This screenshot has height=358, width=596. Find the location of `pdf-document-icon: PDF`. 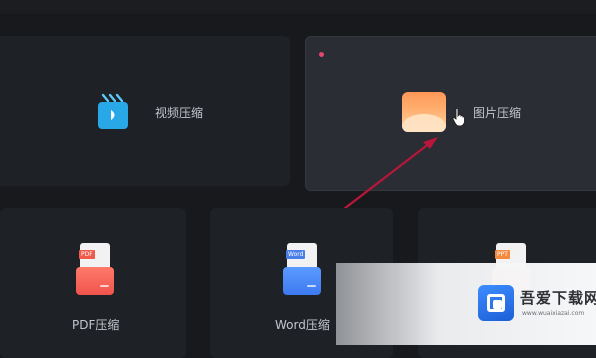

pdf-document-icon: PDF is located at coordinates (96, 269).